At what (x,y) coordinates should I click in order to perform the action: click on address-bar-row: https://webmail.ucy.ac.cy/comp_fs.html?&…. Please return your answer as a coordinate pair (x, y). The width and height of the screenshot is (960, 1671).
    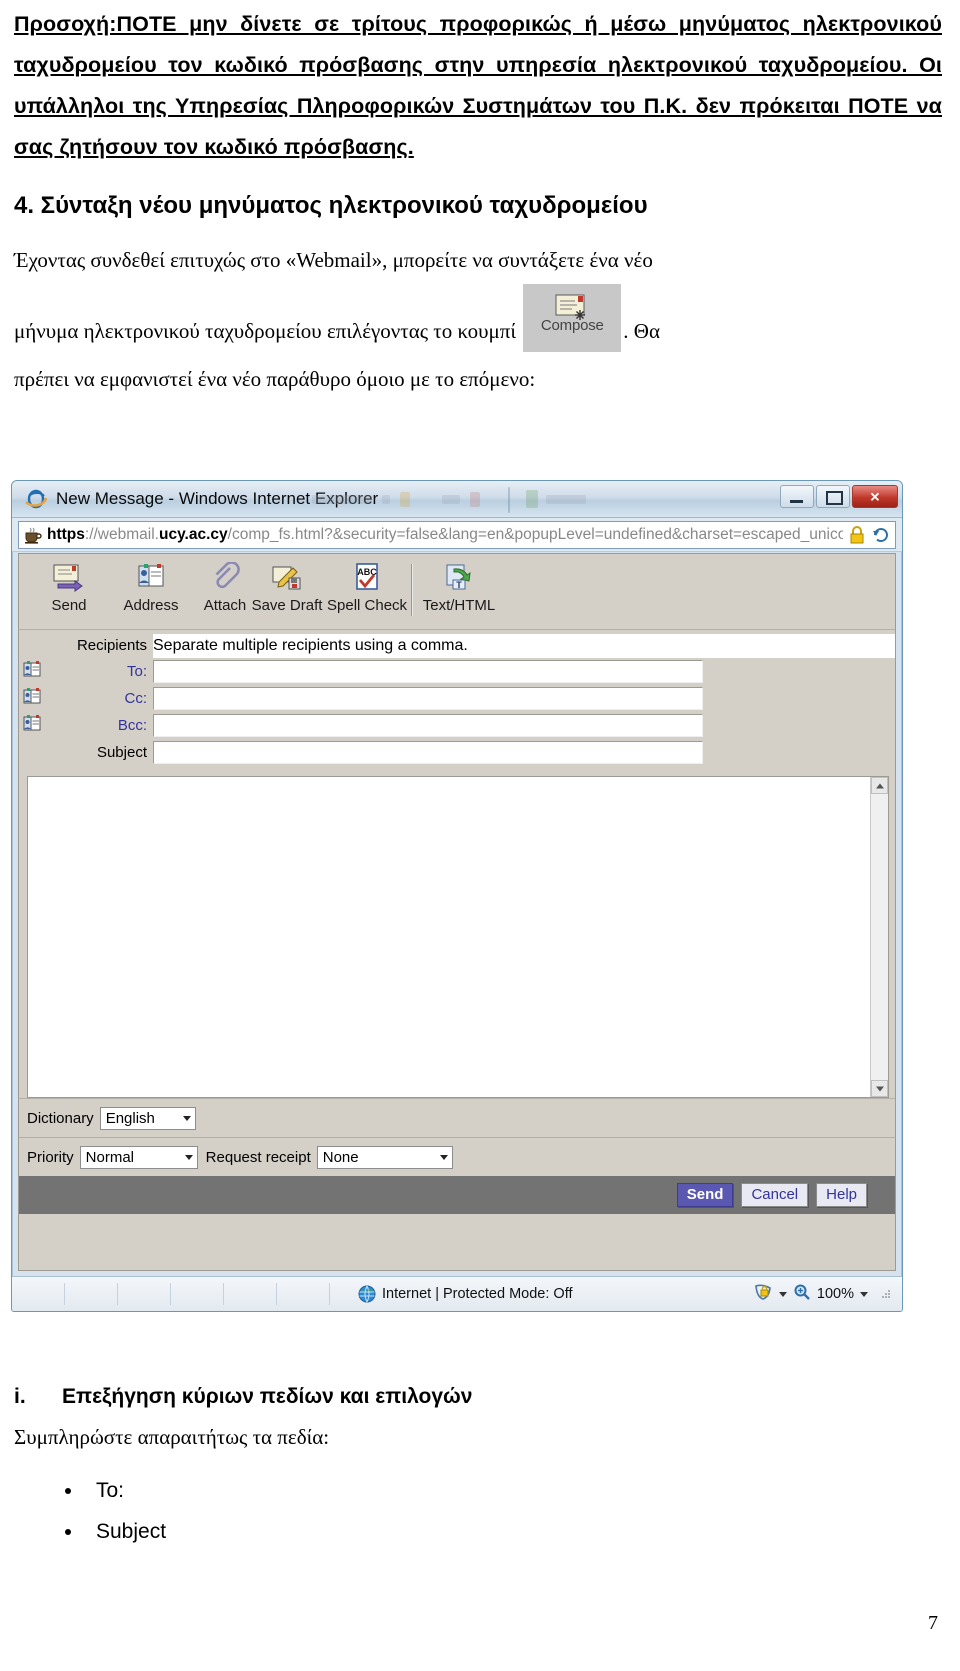
    Looking at the image, I should click on (457, 535).